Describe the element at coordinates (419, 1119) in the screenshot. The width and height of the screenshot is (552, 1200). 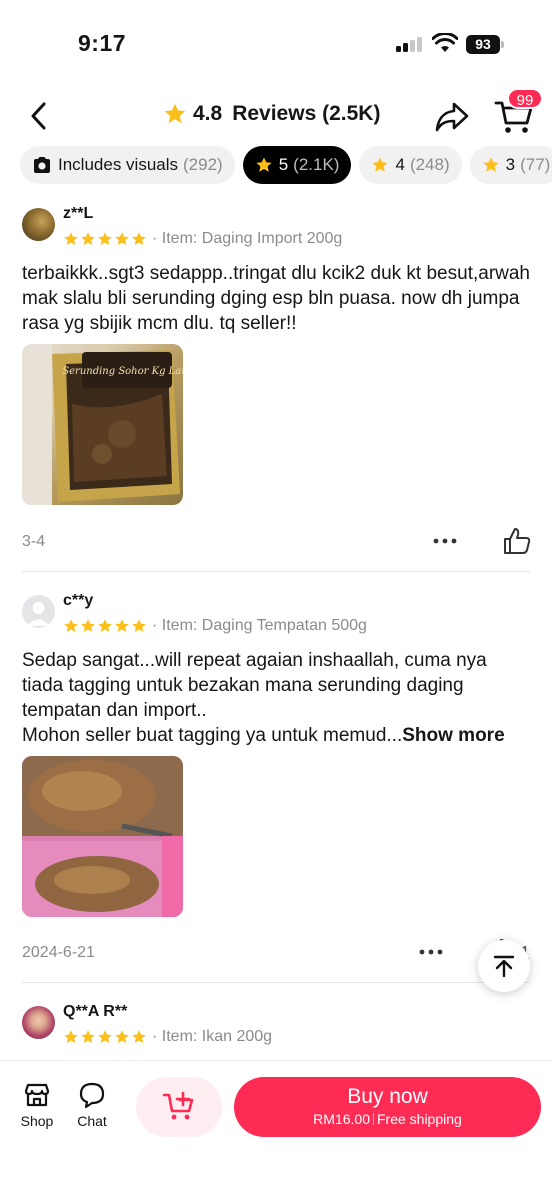
I see `shipping-label: Free shipping` at that location.